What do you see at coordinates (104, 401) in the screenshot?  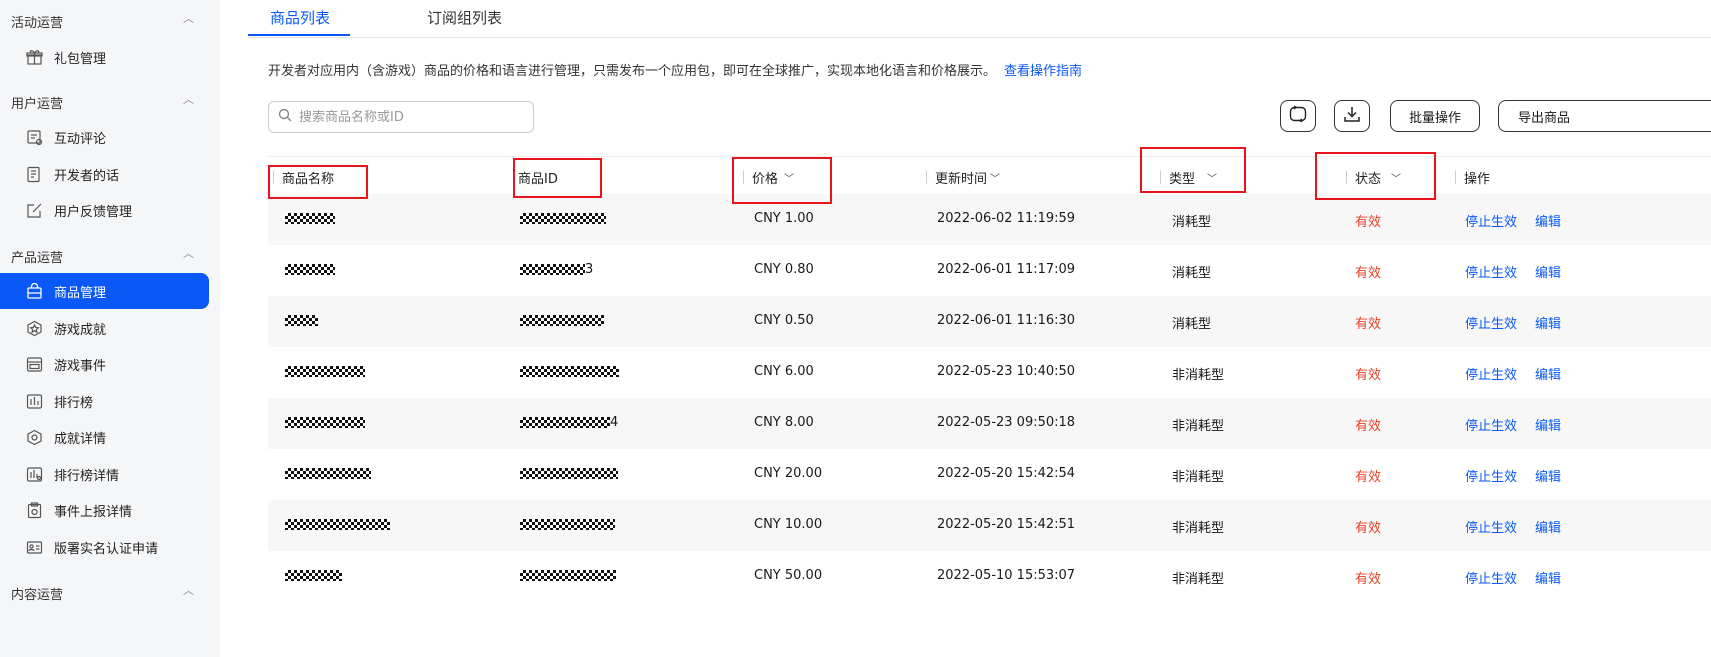 I see `nav-item-leaderboard: 排行榜` at bounding box center [104, 401].